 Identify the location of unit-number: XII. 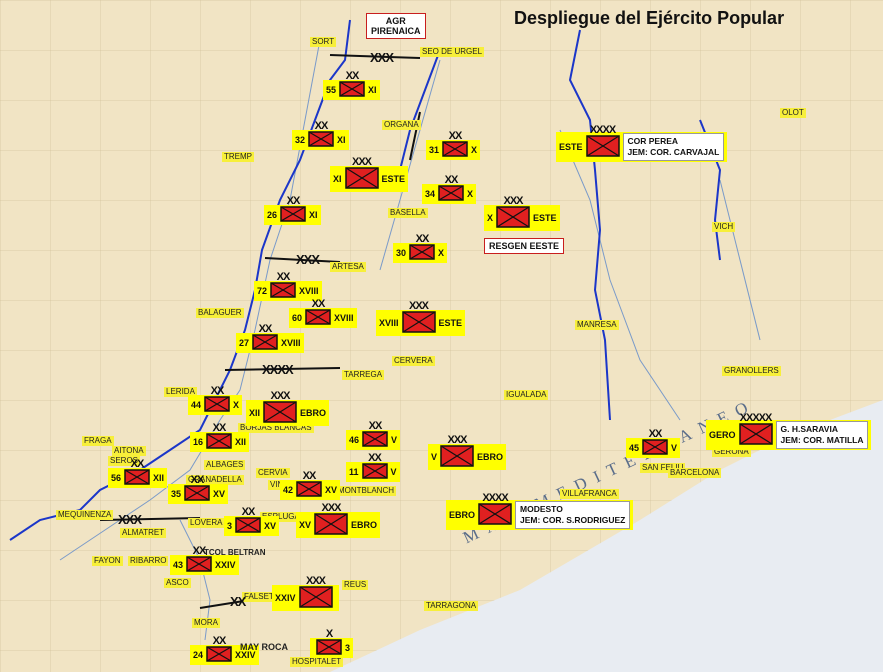
(255, 413).